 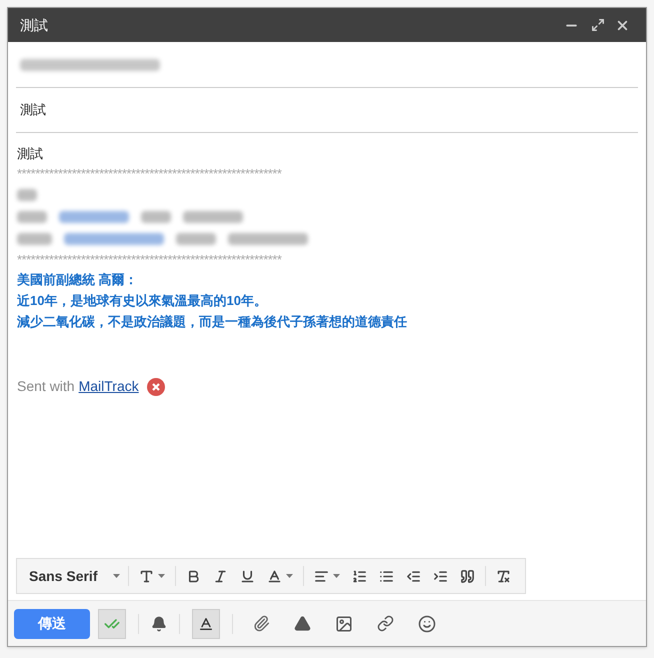 What do you see at coordinates (274, 576) in the screenshot?
I see `text-color-icon` at bounding box center [274, 576].